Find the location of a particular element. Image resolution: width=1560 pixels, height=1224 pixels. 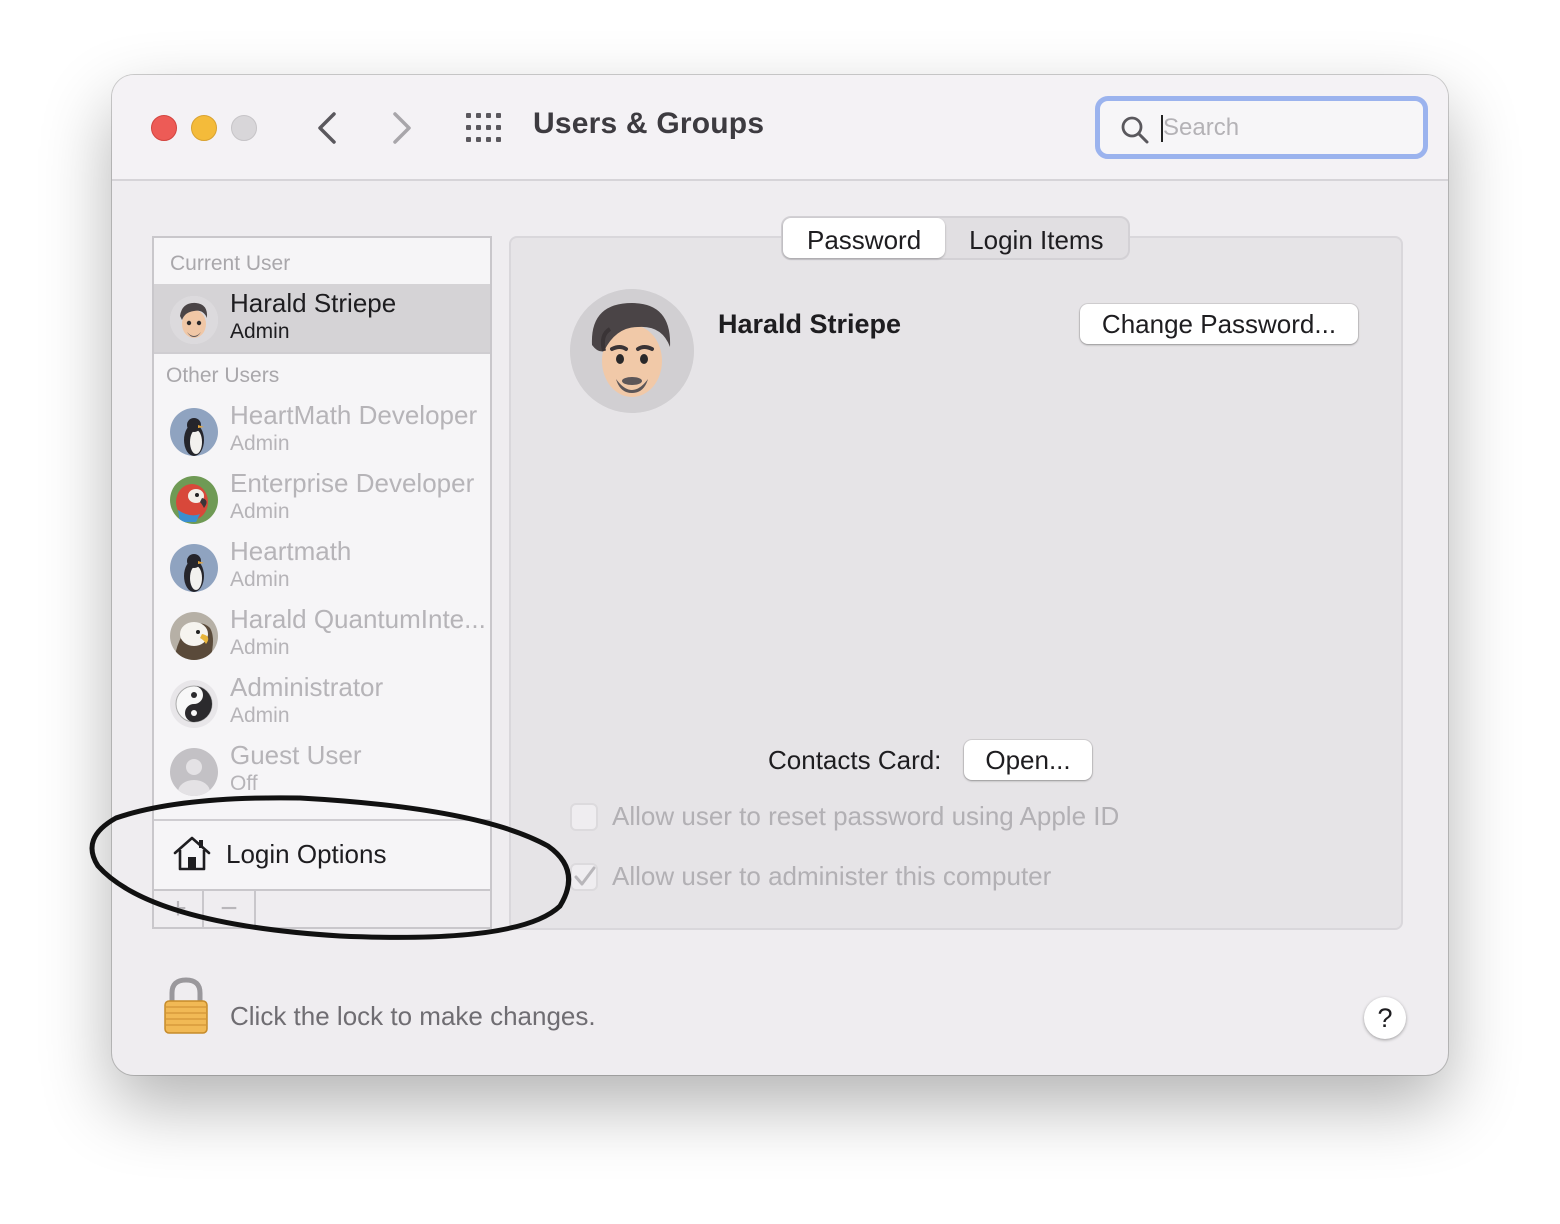

user-row-heartmath-developer: HeartMath Developer Admin is located at coordinates (322, 430).